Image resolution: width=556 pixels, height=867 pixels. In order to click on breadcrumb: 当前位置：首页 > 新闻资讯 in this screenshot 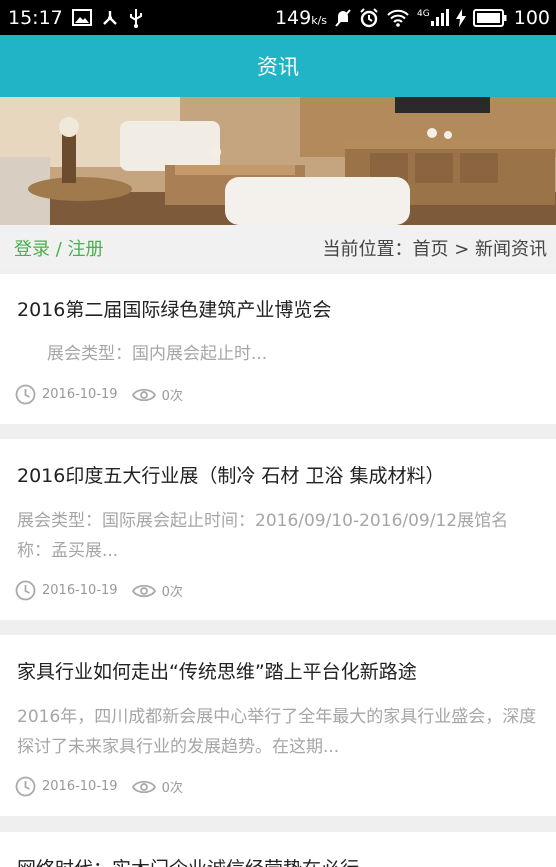, I will do `click(434, 249)`.